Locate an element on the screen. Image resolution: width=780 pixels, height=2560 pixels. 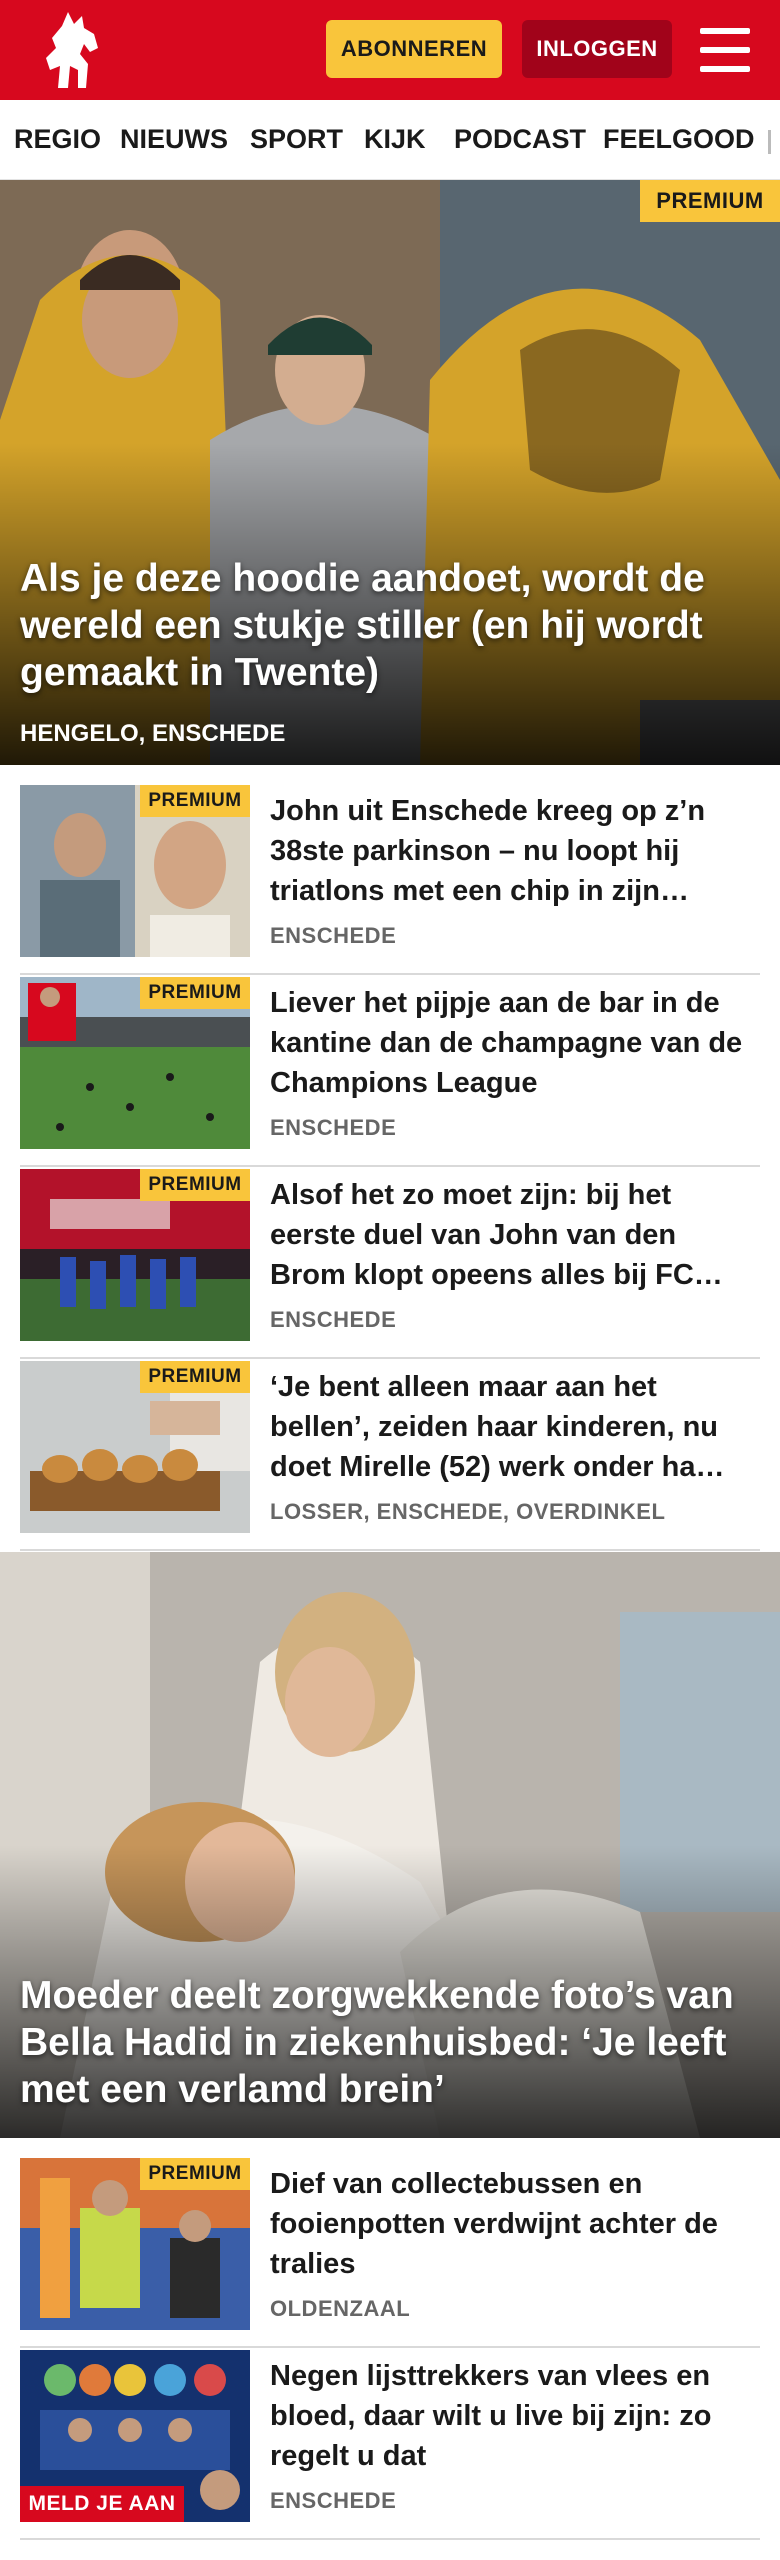
article-thumbnail-bread: PREMIUM is located at coordinates (135, 1447).